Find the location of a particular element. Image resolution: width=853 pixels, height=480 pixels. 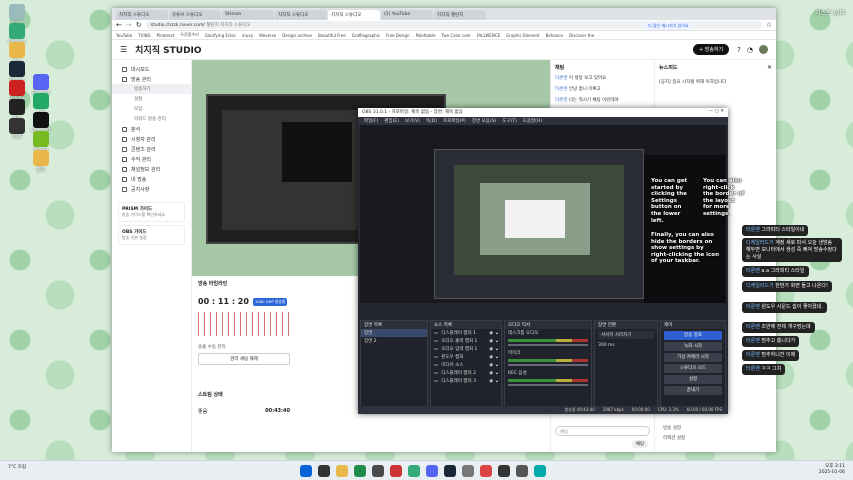

source-item: ▭ 디스플레이 캡처 1 ◉ 🔒︎ is located at coordinates (466, 333).